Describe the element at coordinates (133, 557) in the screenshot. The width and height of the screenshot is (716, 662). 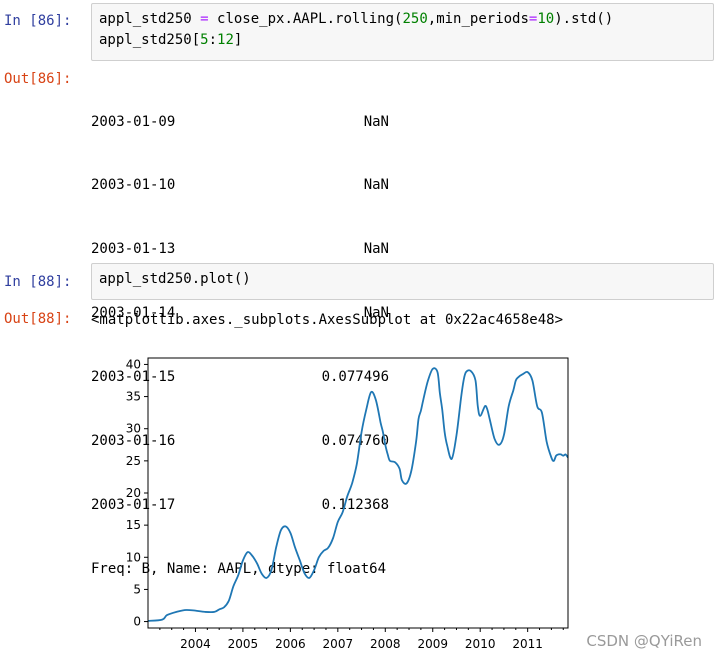
I see `y-tick-label: 10` at that location.